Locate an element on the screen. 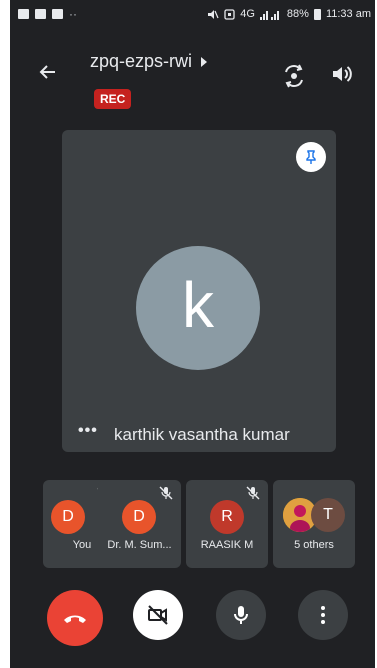 This screenshot has width=377, height=668. mute-icon is located at coordinates (213, 14).